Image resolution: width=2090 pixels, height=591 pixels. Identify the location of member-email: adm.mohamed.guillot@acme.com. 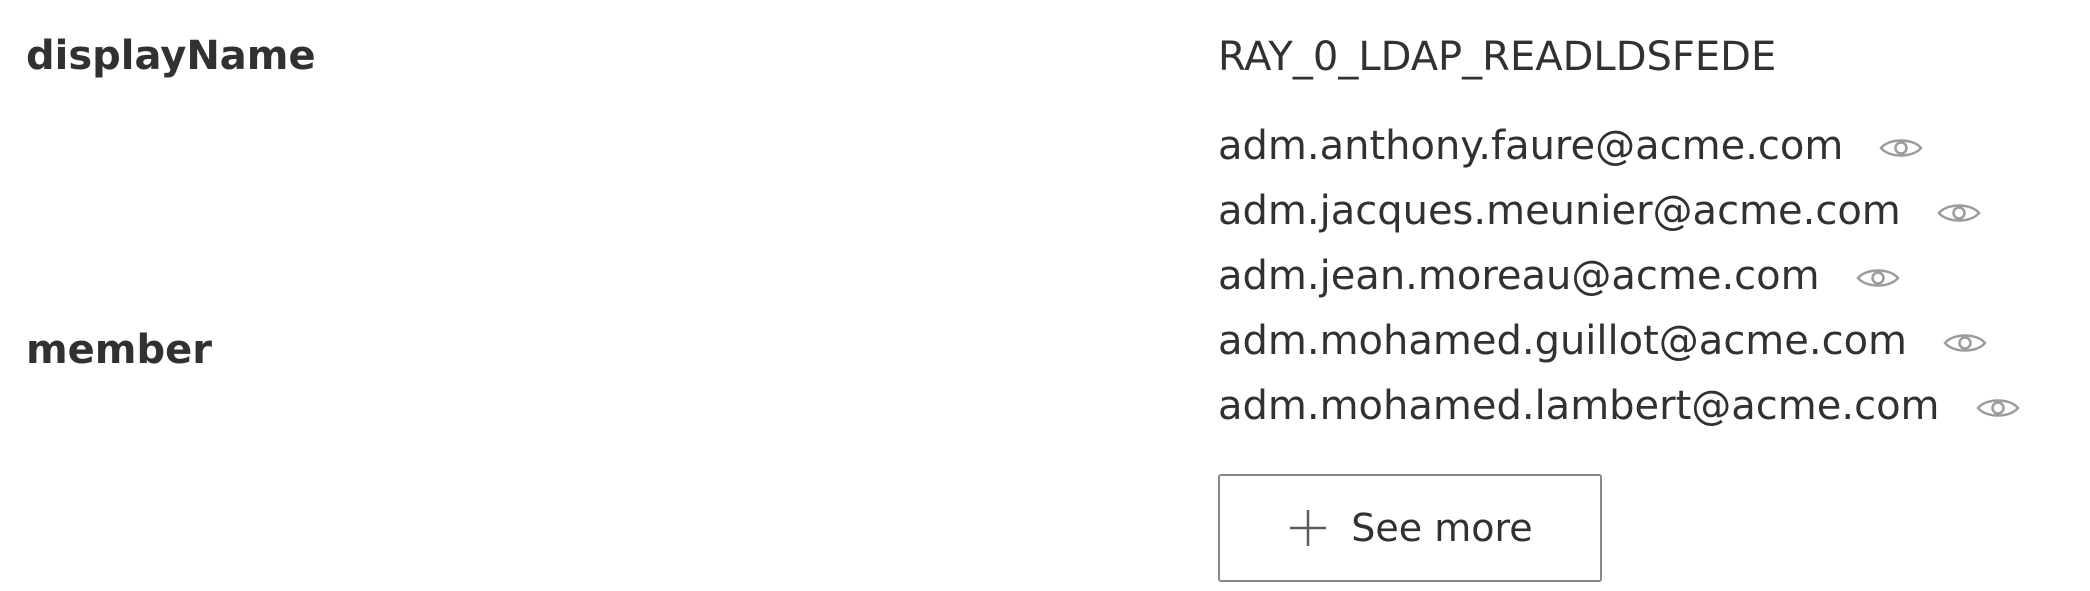
(1562, 341).